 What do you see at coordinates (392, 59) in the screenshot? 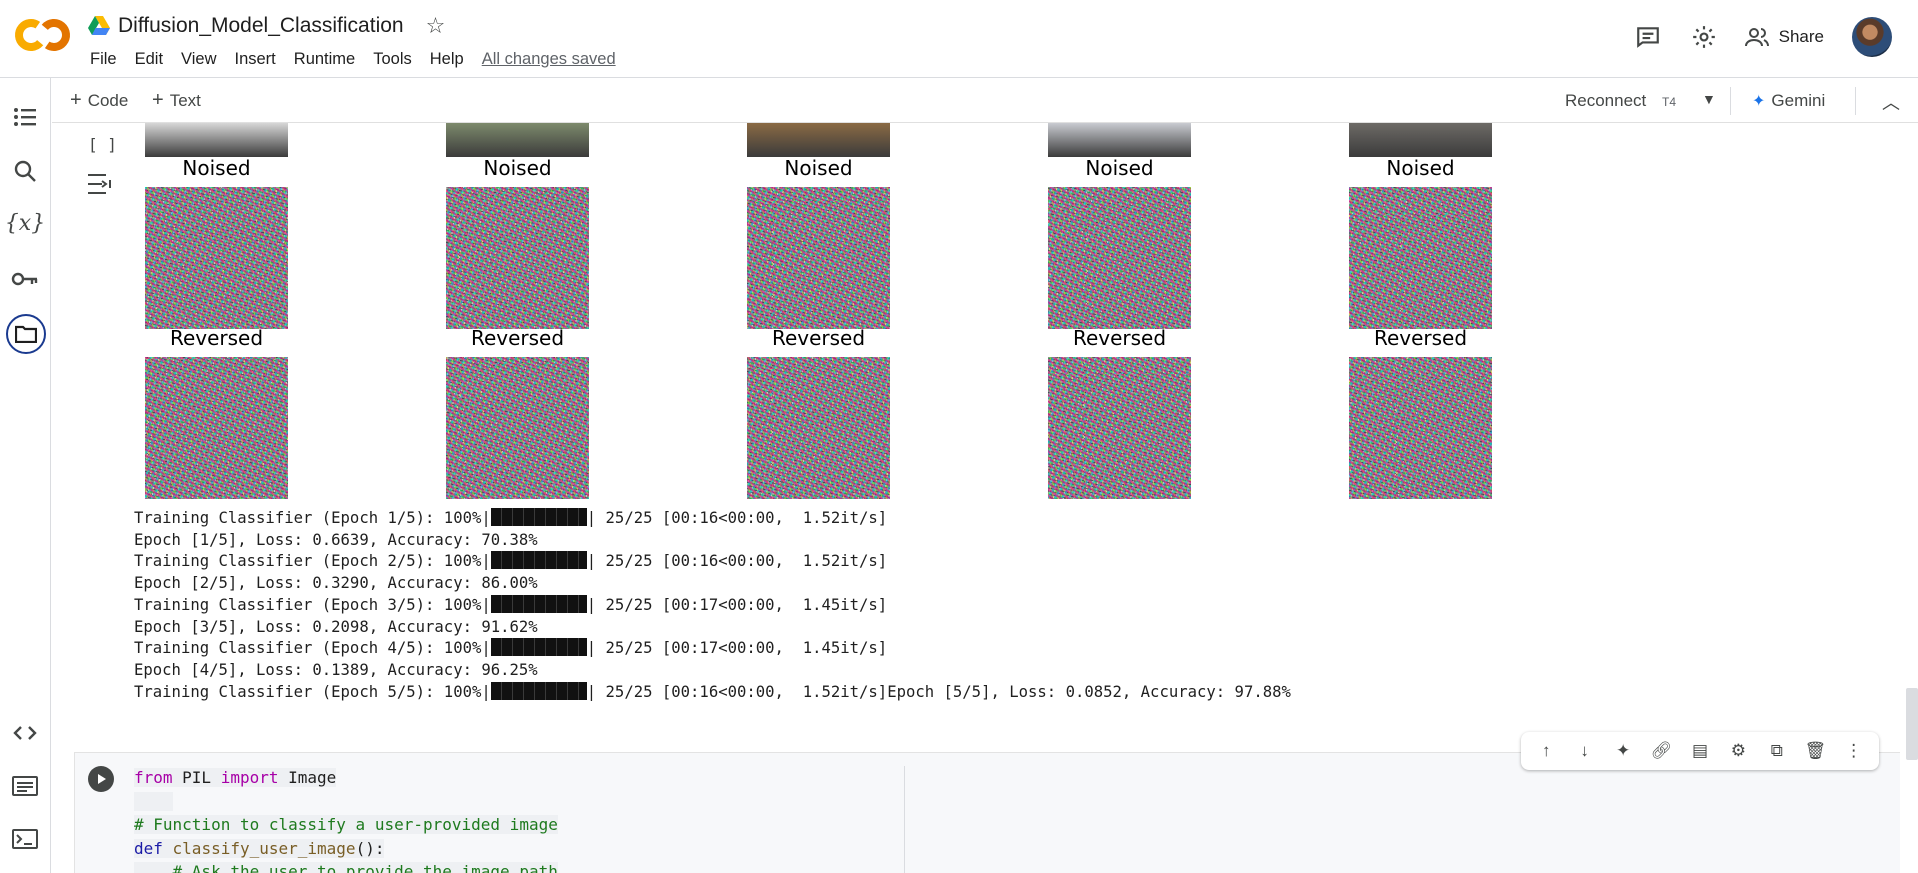
I see `menu-tools: Tools` at bounding box center [392, 59].